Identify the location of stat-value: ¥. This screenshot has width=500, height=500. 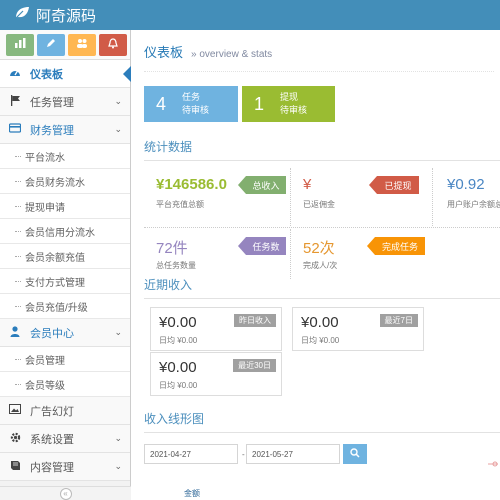
(307, 184).